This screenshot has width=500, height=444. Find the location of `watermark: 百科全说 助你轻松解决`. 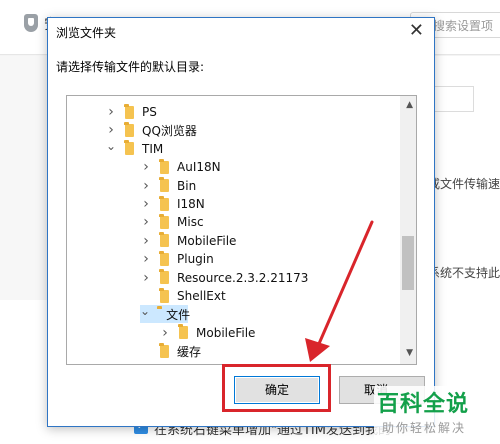

watermark: 百科全说 助你轻松解决 is located at coordinates (437, 415).